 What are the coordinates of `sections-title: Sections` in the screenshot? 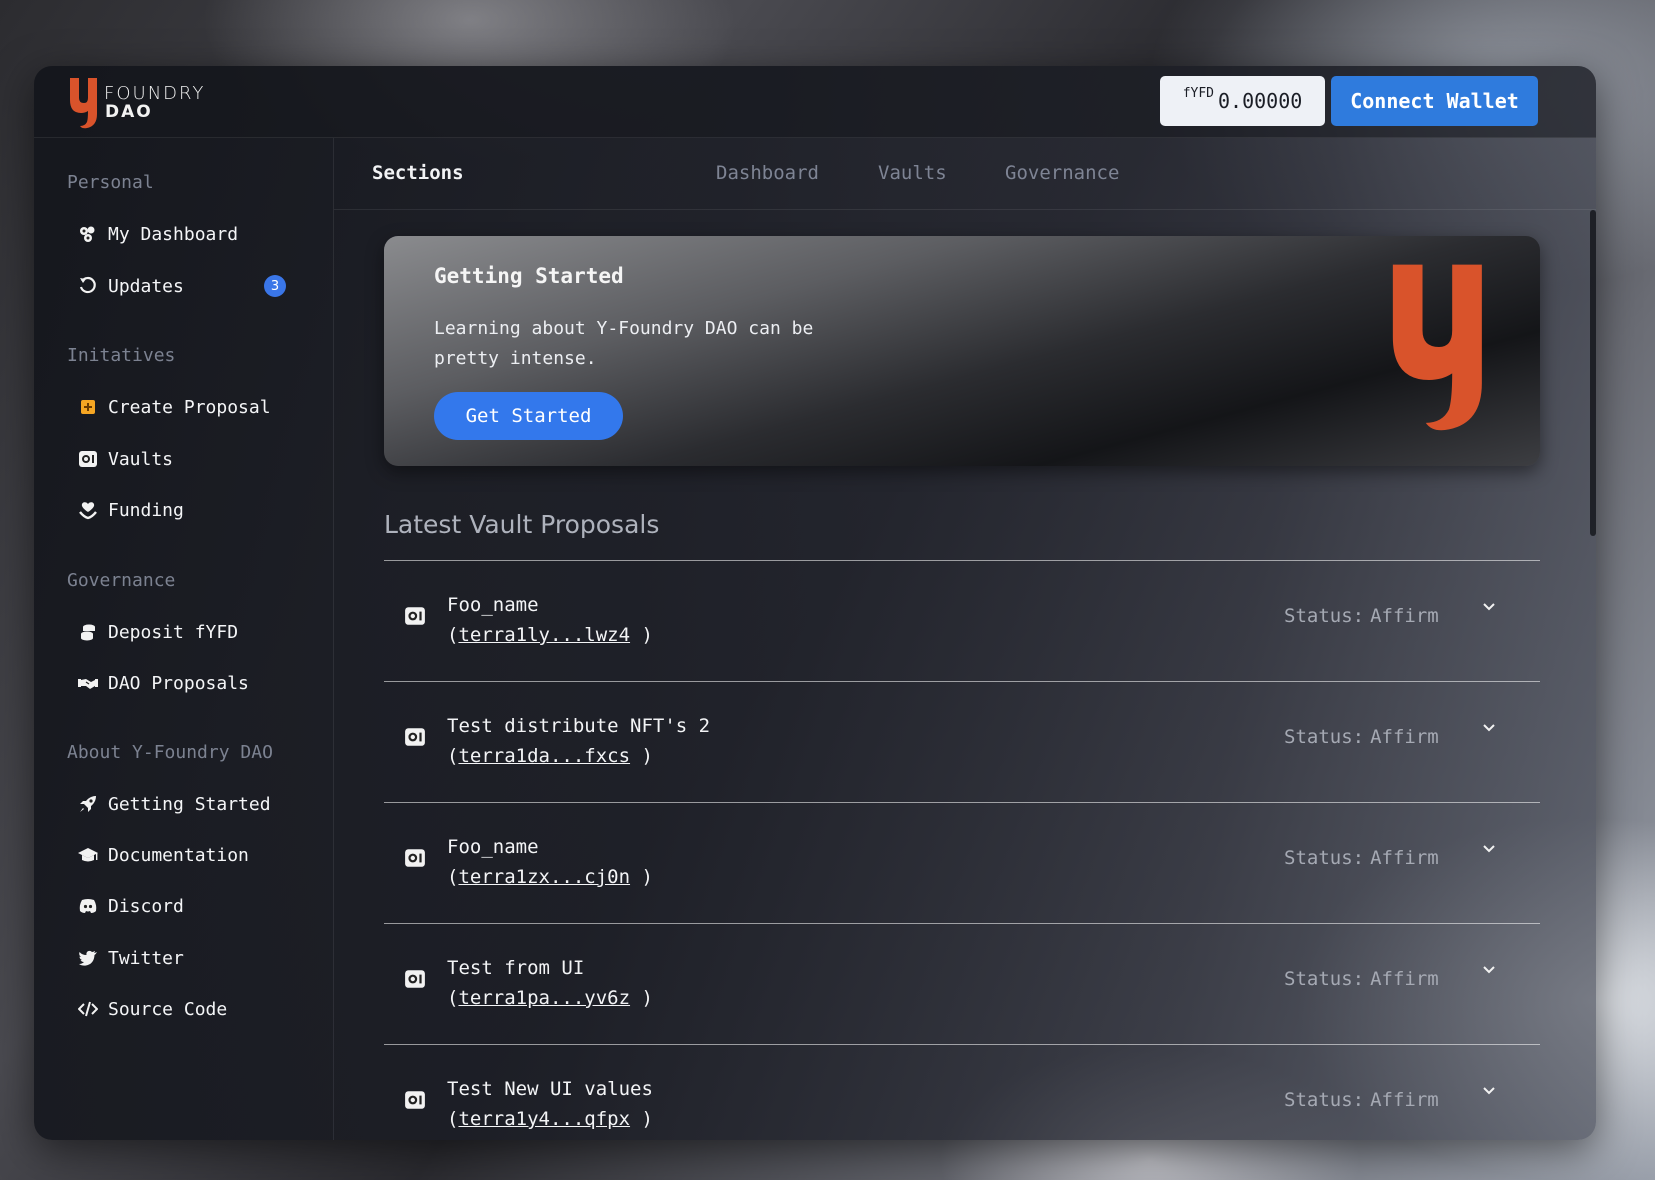 It's located at (418, 173).